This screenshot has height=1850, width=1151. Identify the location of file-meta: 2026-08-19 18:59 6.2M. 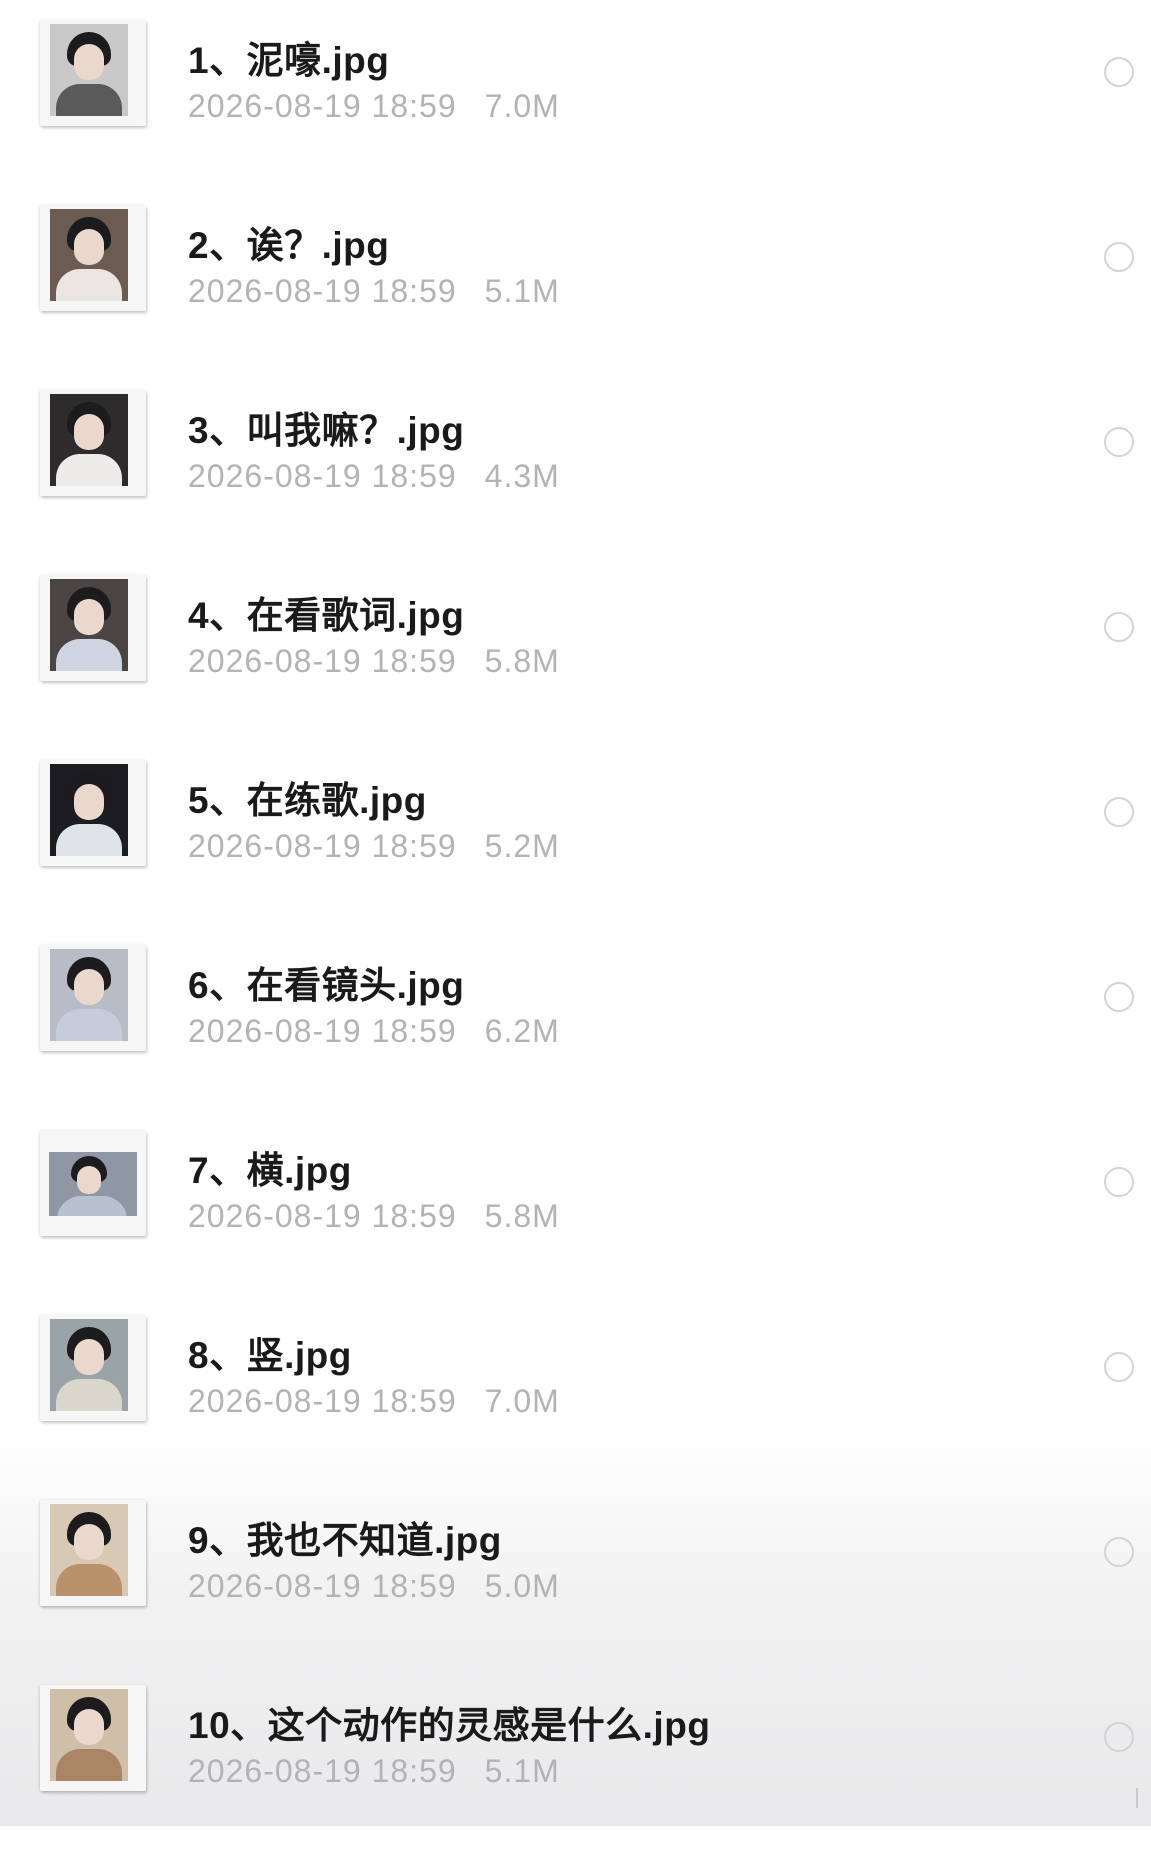
(374, 1031).